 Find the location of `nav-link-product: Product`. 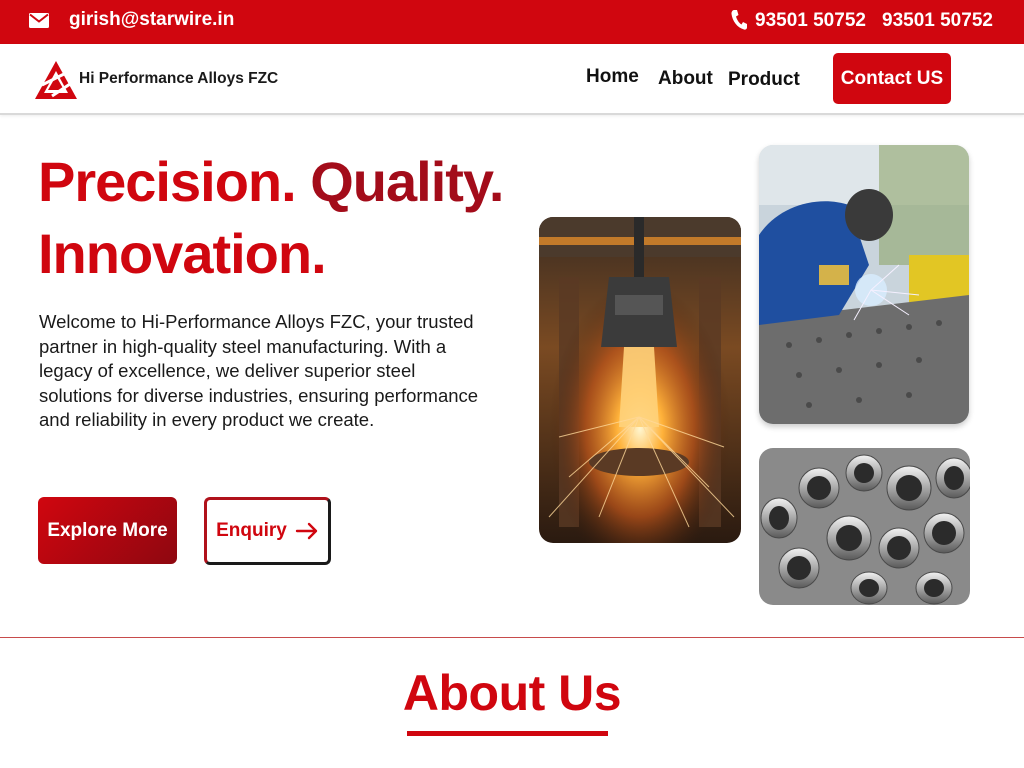

nav-link-product: Product is located at coordinates (764, 80).